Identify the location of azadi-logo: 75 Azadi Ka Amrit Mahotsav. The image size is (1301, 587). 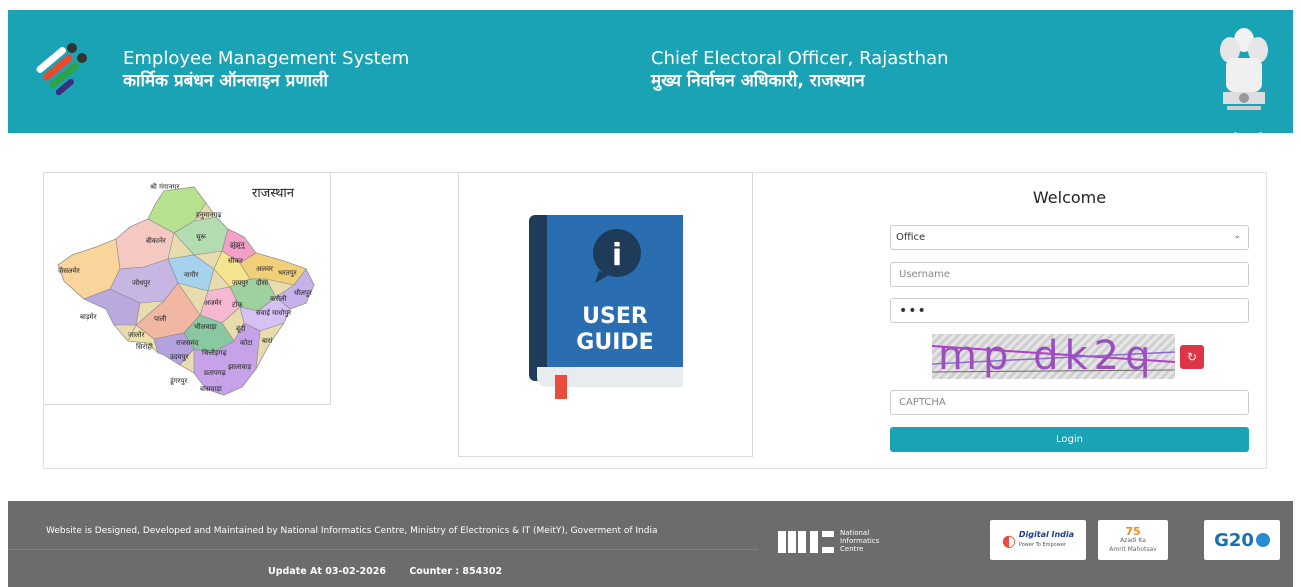
(1133, 540).